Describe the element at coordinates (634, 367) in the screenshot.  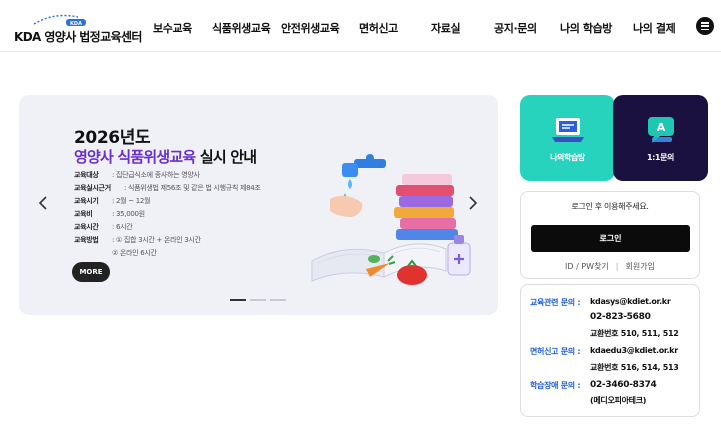
I see `contact-license-ext: 교환번호 516, 514, 513` at that location.